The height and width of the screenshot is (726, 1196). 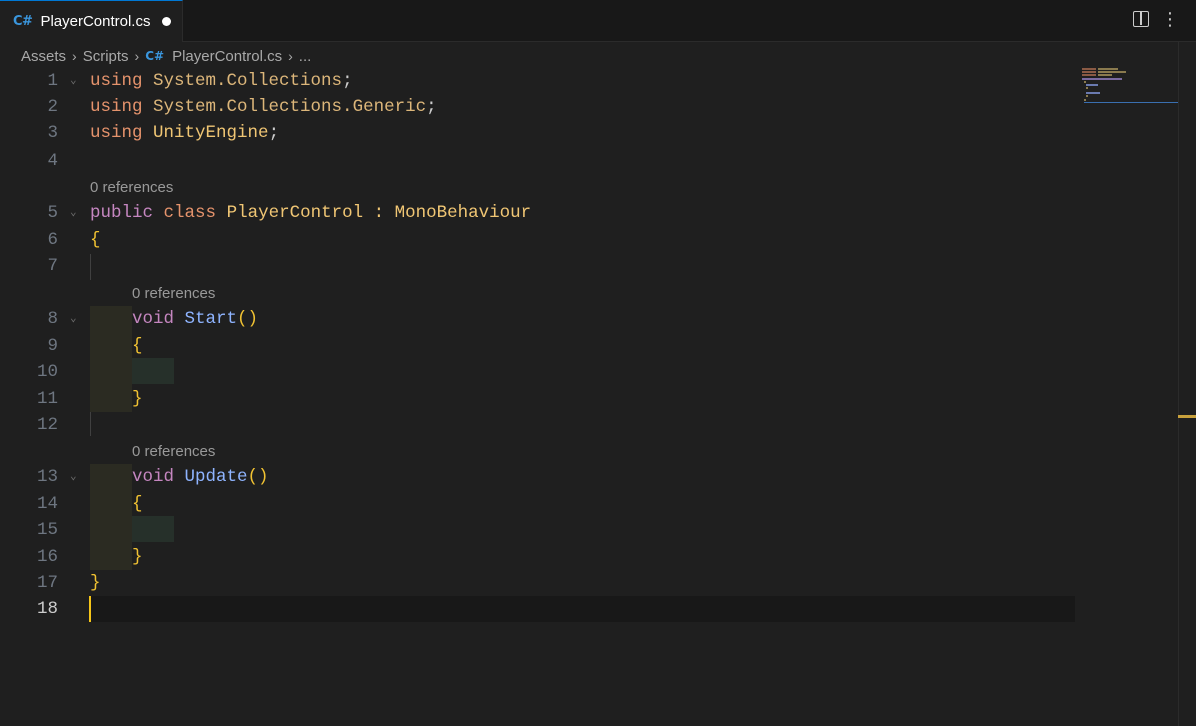 I want to click on line-number: 8, so click(x=29, y=319).